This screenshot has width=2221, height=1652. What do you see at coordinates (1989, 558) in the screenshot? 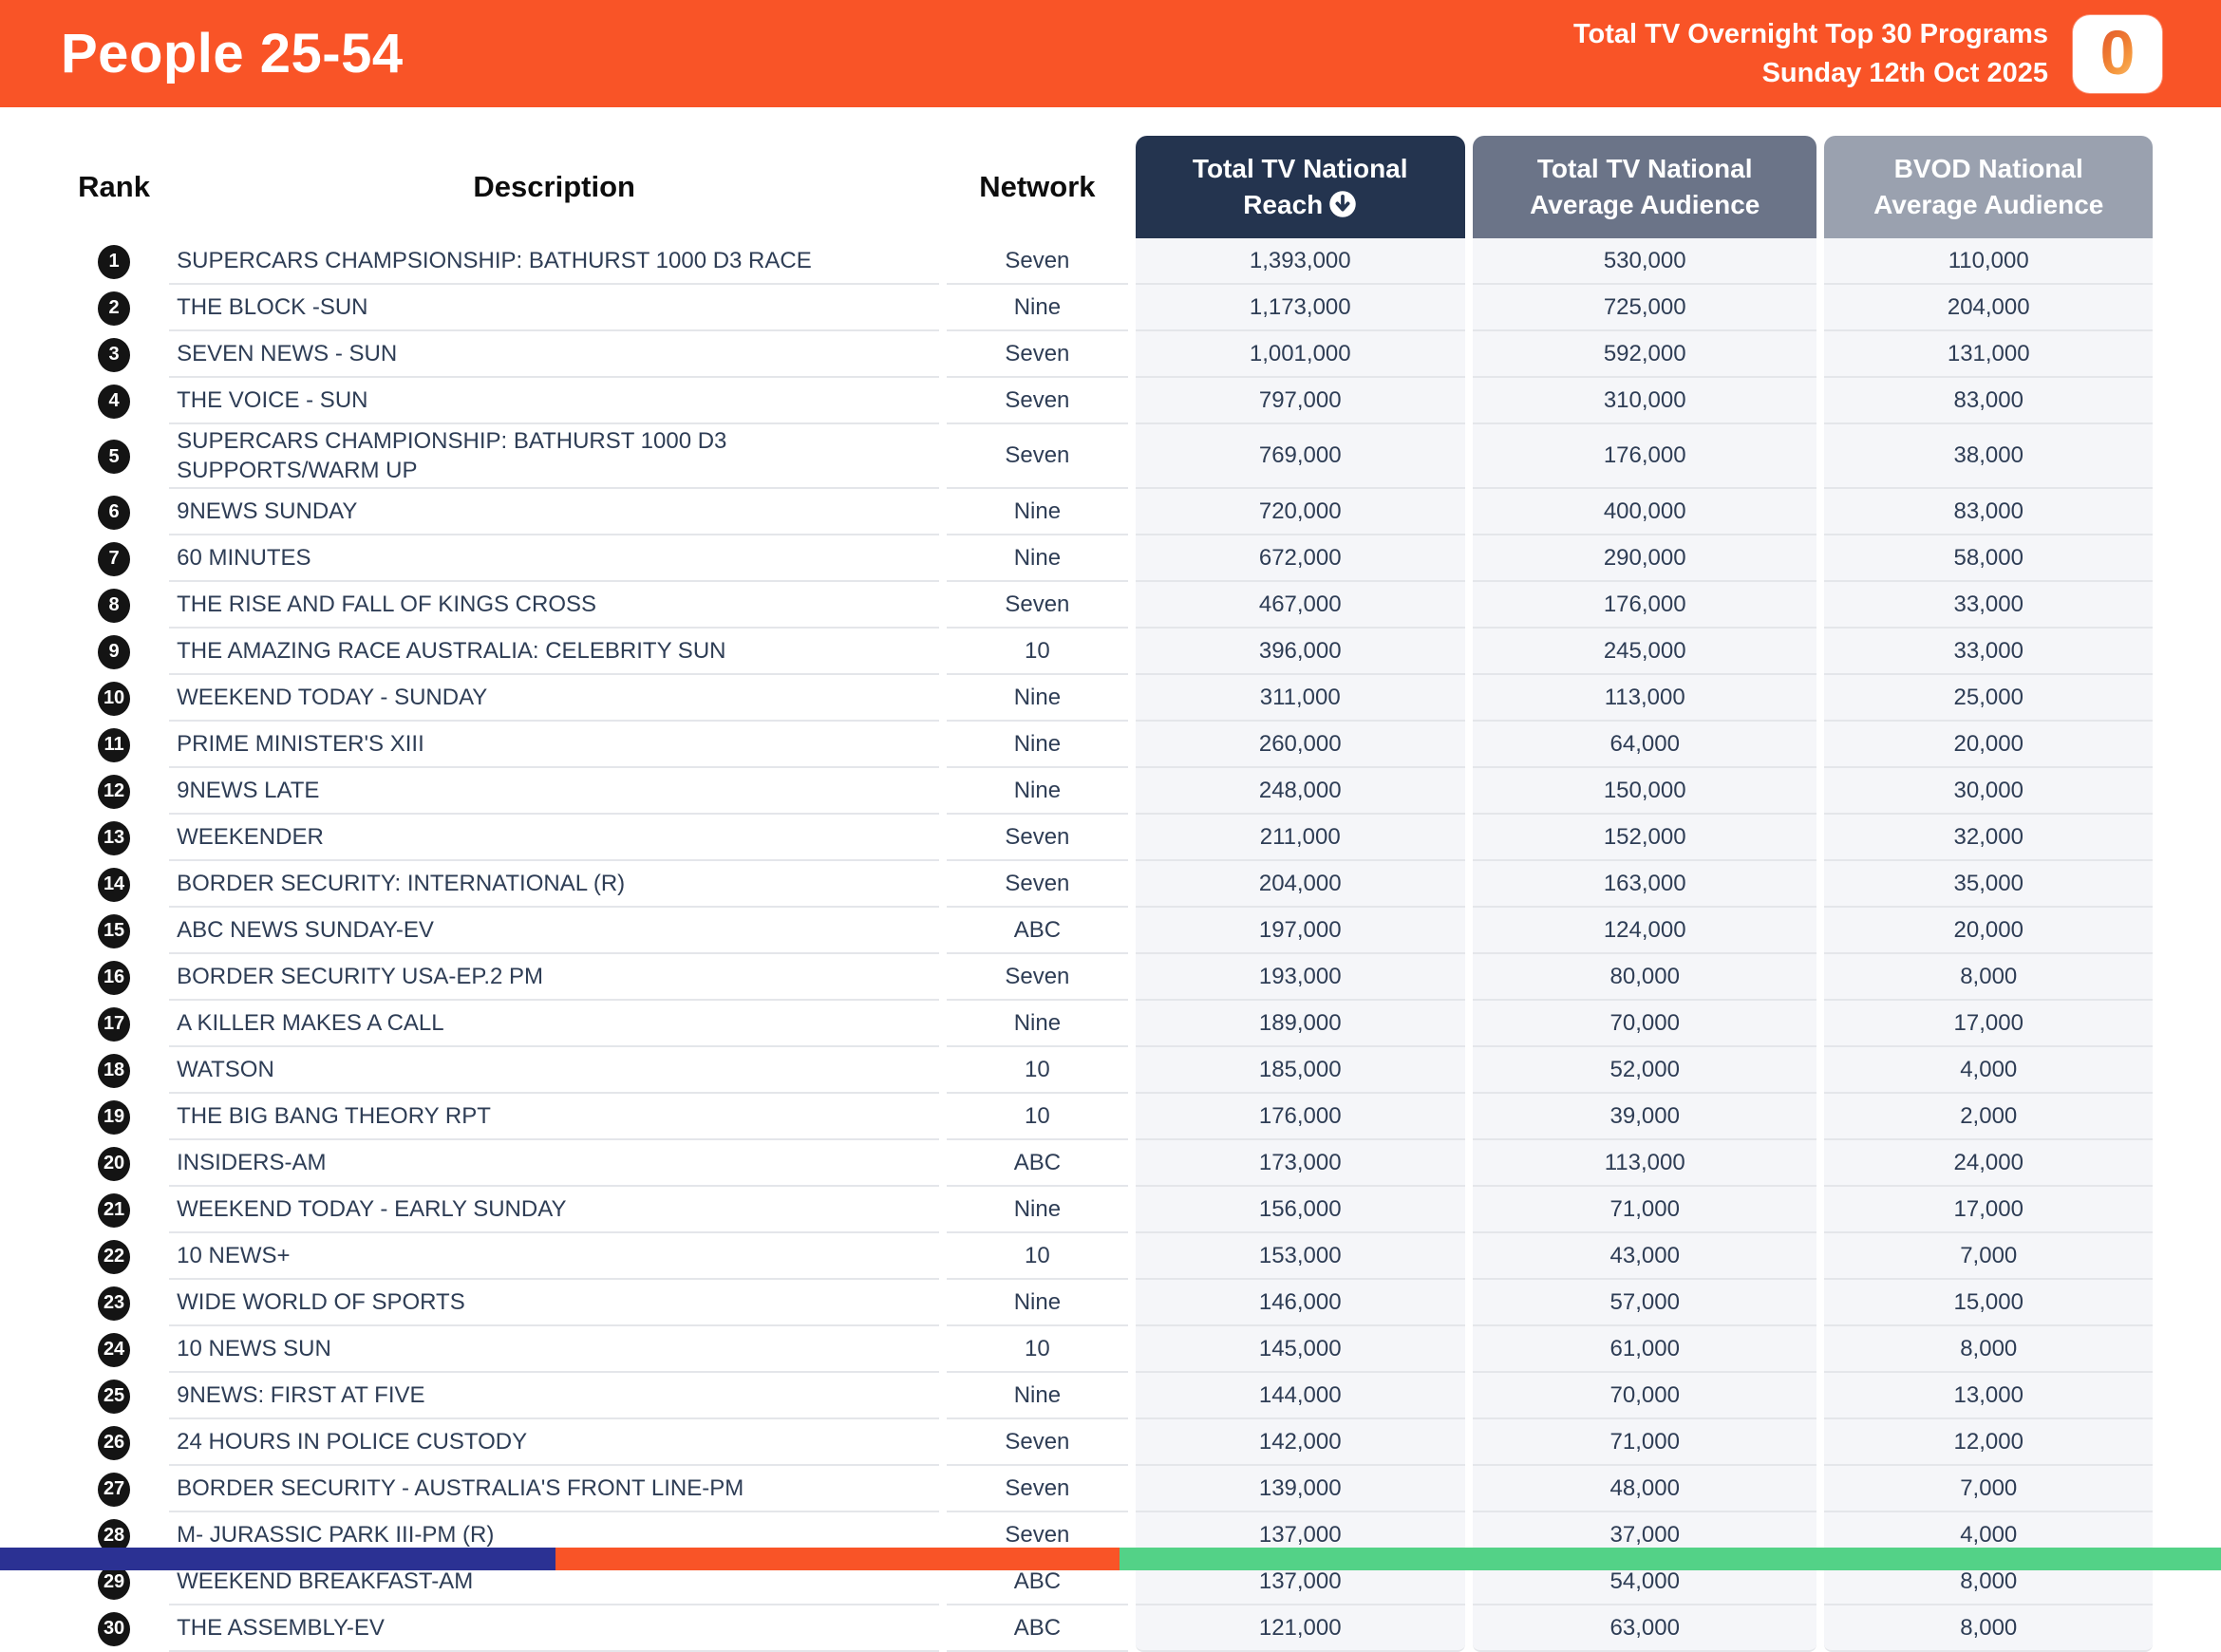
I see `bvod-audience-cell: 58,000` at bounding box center [1989, 558].